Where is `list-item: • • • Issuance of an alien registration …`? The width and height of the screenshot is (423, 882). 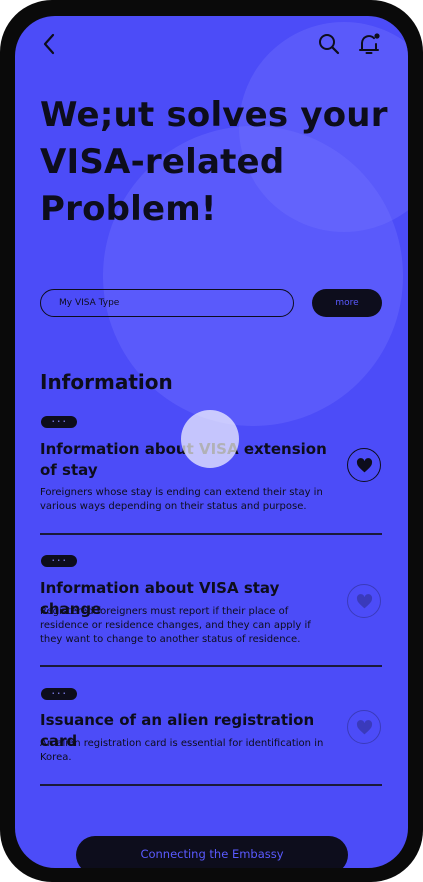
list-item: • • • Issuance of an alien registration … is located at coordinates (211, 738).